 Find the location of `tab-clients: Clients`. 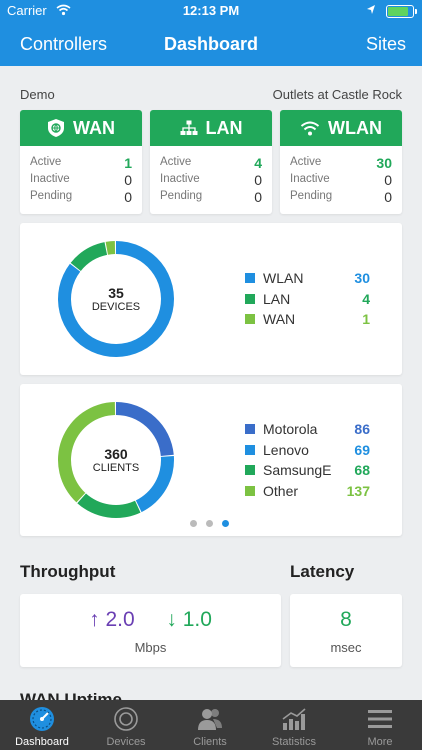

tab-clients: Clients is located at coordinates (210, 725).